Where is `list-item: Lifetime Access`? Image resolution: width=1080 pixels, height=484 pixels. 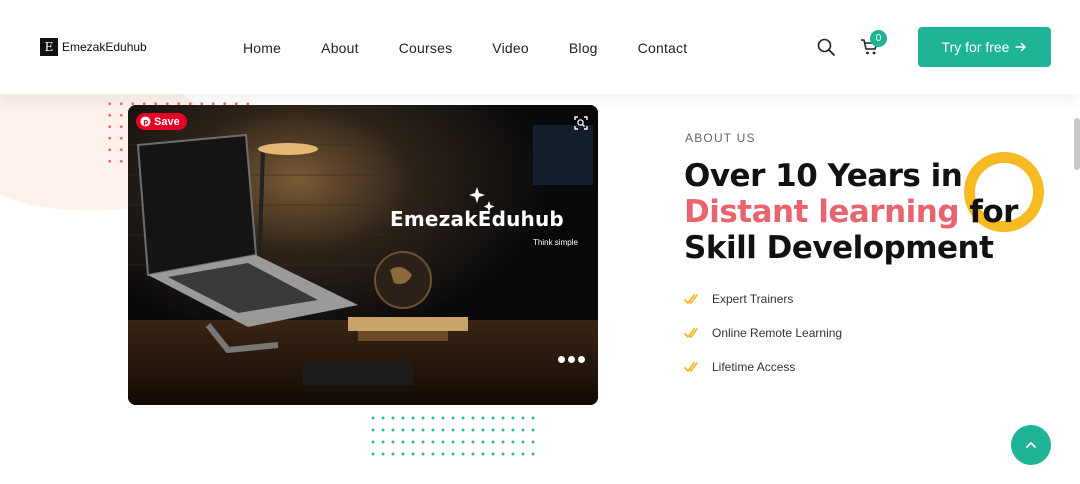 list-item: Lifetime Access is located at coordinates (763, 367).